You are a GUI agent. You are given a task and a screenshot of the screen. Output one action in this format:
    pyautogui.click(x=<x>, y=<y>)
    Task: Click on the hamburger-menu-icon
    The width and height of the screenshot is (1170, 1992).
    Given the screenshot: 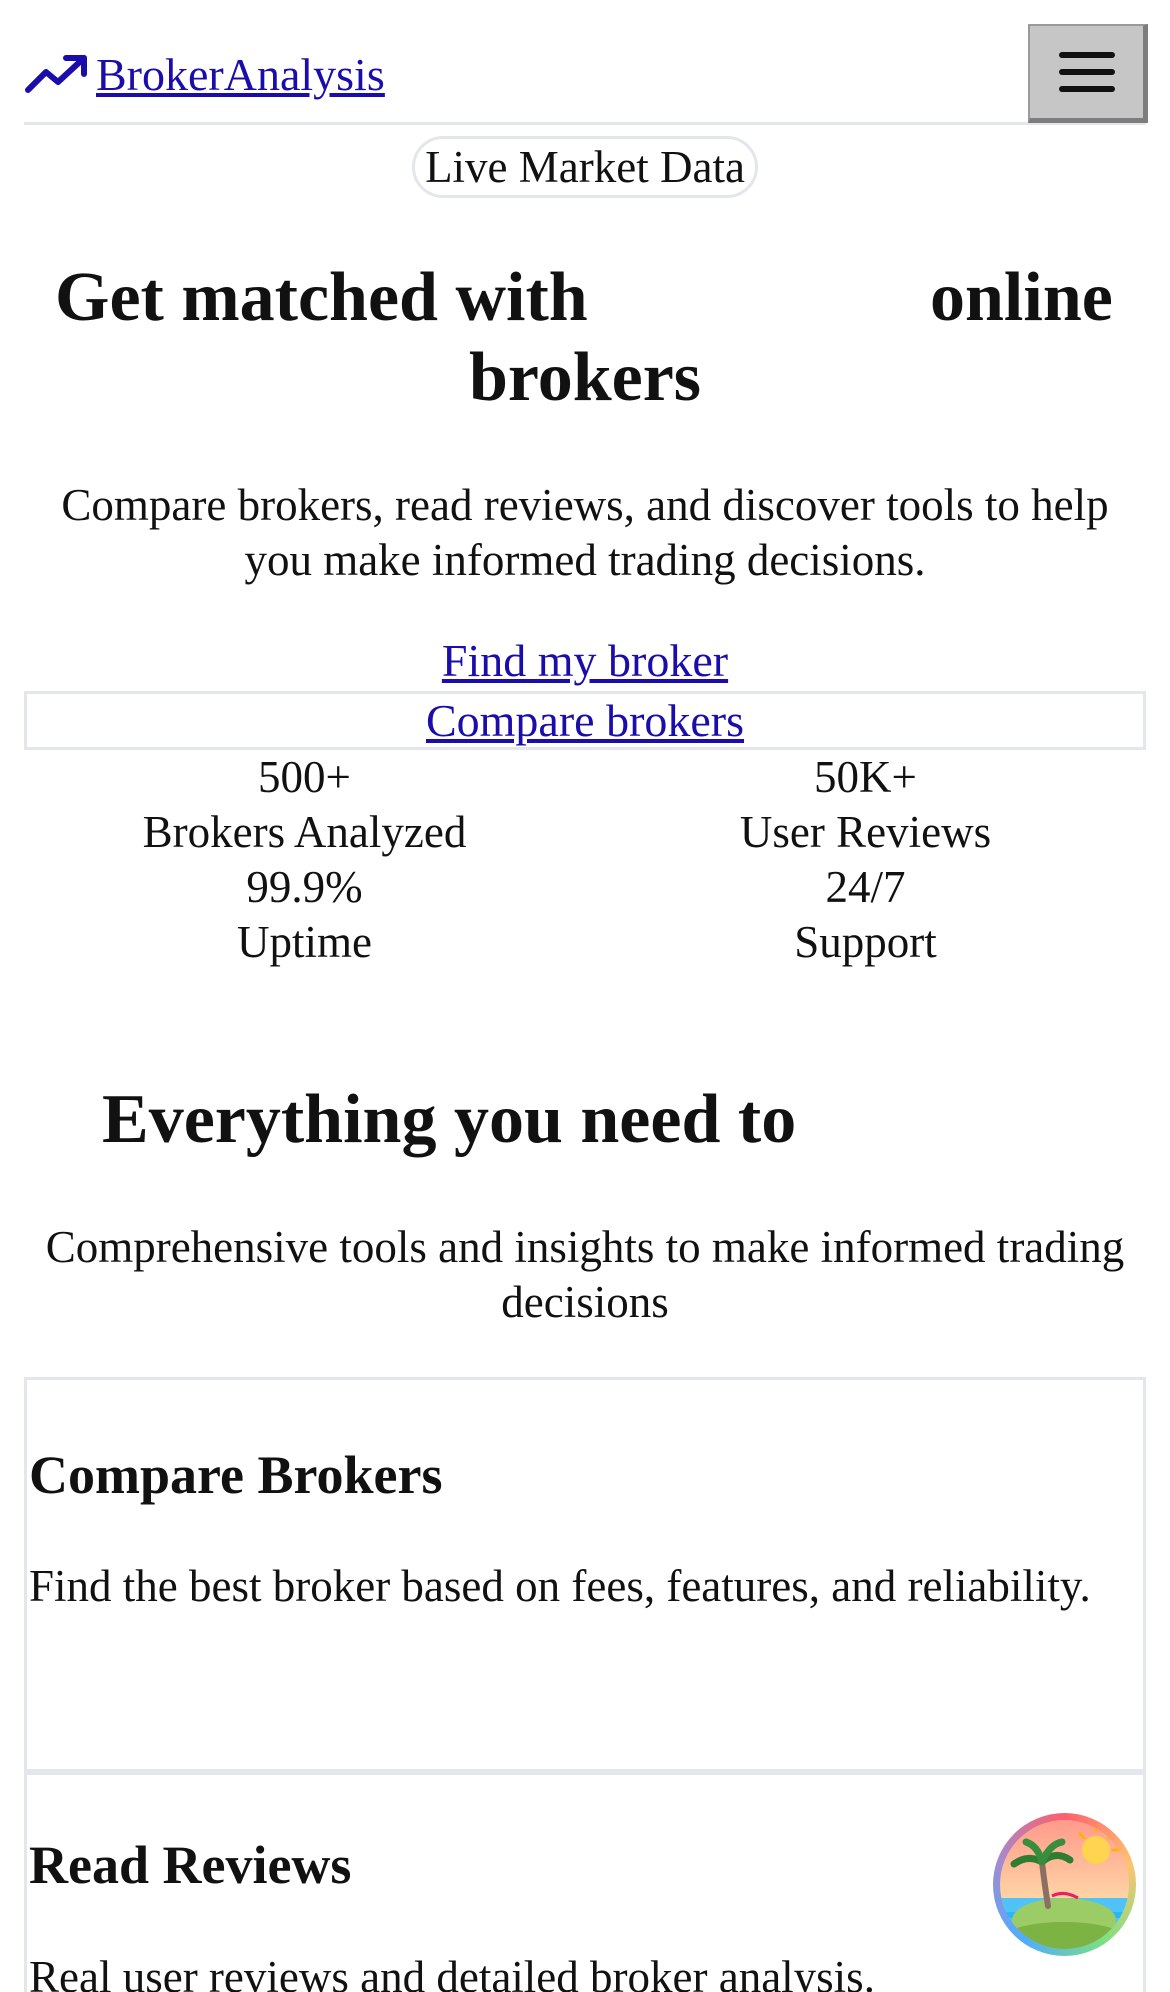 What is the action you would take?
    pyautogui.click(x=1086, y=55)
    